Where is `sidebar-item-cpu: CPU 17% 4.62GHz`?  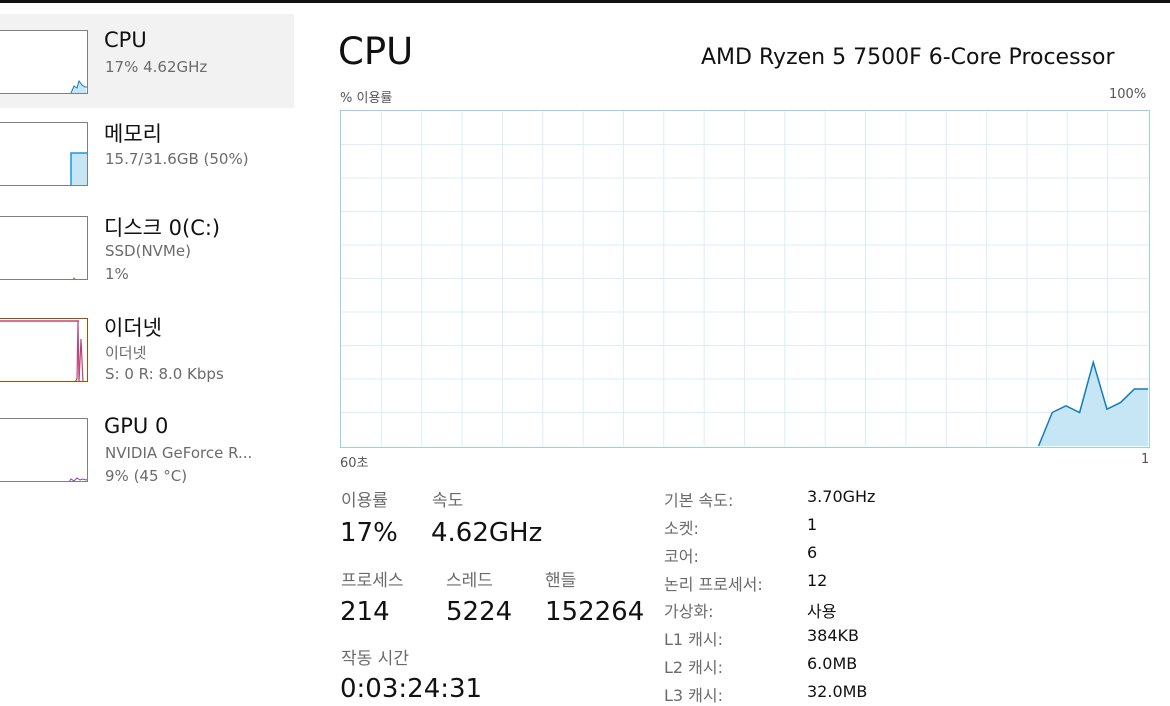
sidebar-item-cpu: CPU 17% 4.62GHz is located at coordinates (147, 61).